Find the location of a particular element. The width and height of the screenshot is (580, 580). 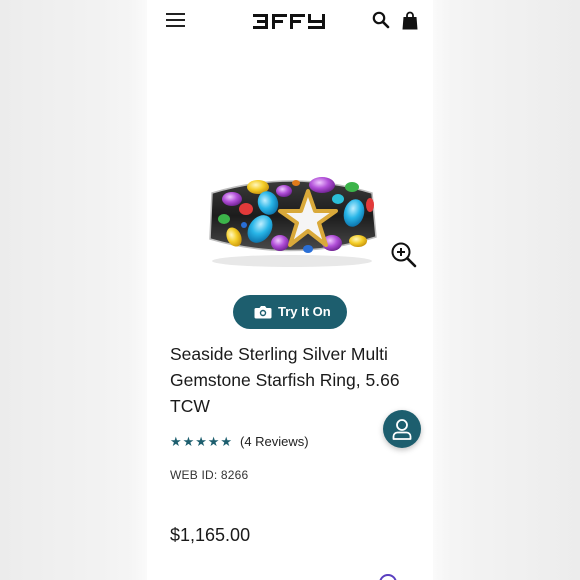

hamburger-menu-icon is located at coordinates (176, 20).